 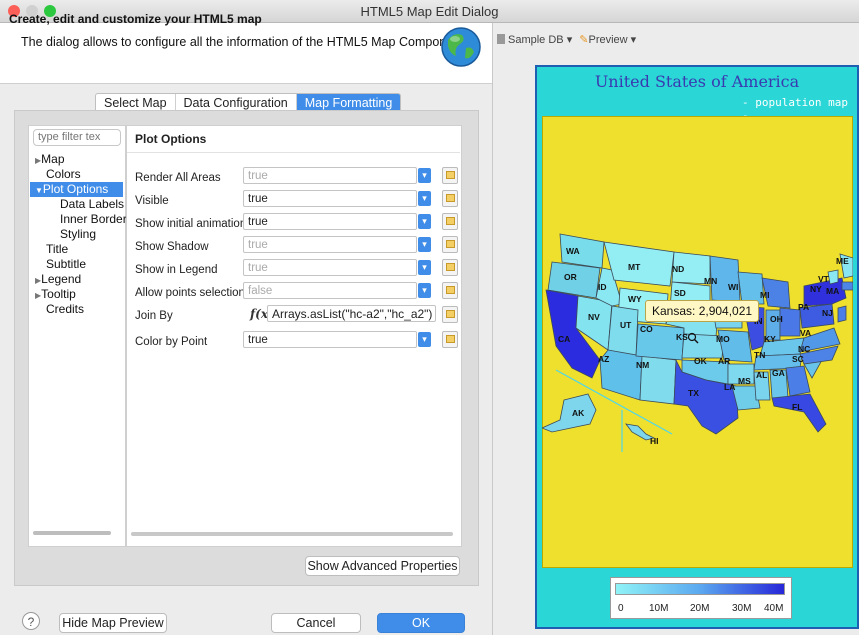 I want to click on state-UT, so click(x=623, y=331).